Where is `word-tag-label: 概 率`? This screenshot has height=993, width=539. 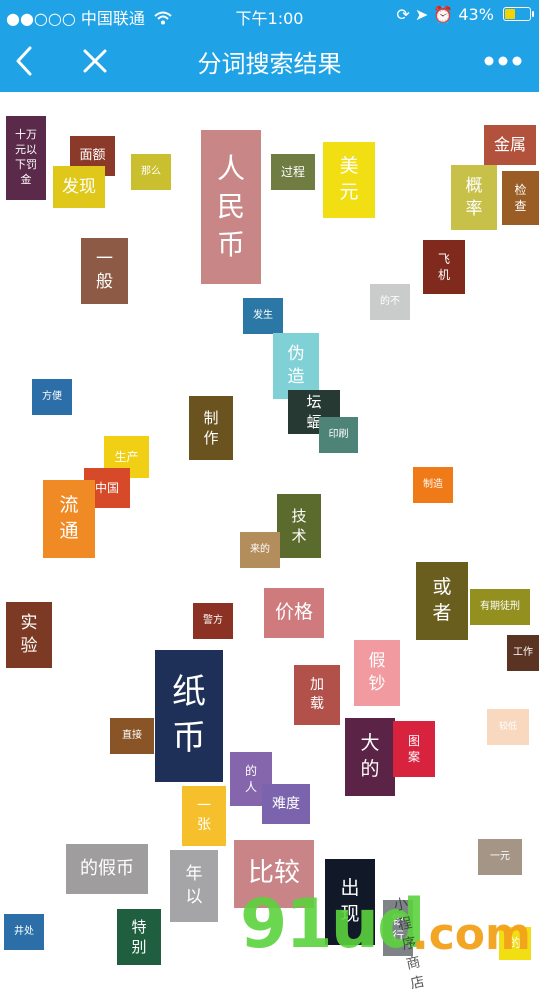
word-tag-label: 概 率 is located at coordinates (474, 197).